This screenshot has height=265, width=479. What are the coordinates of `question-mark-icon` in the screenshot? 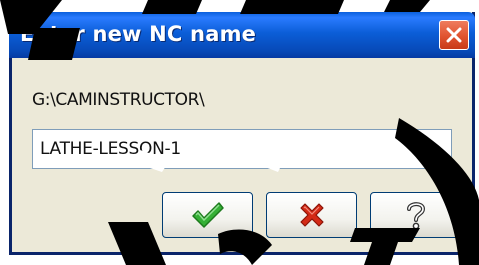 It's located at (415, 216).